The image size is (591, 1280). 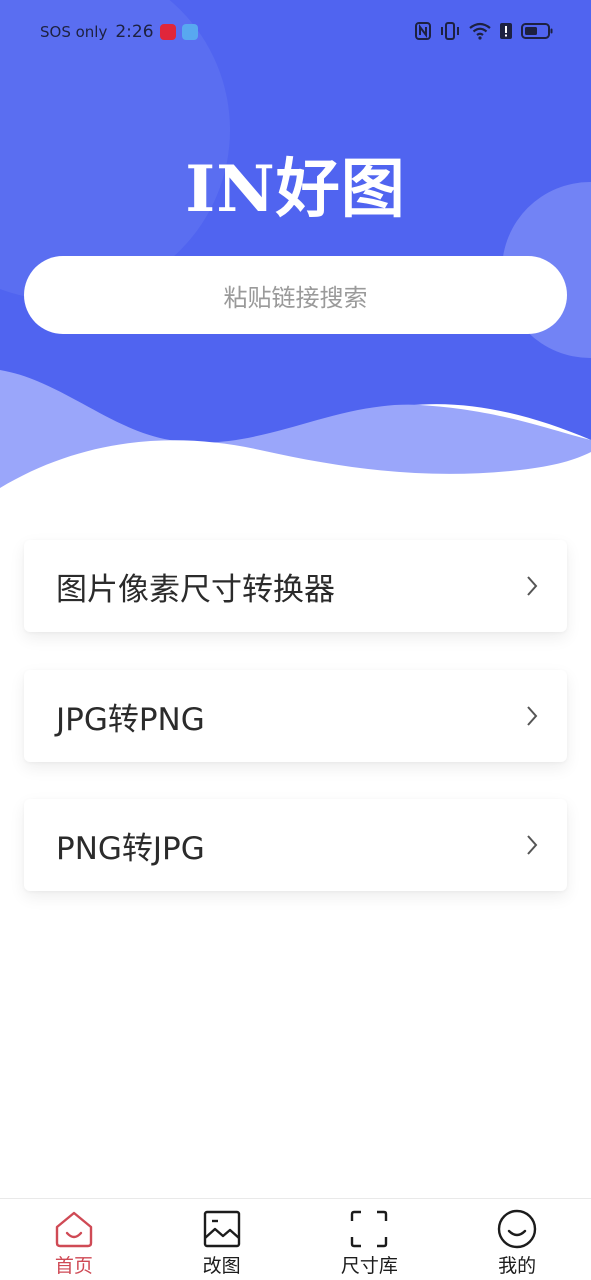 I want to click on tab-size-library: 尺寸库, so click(x=370, y=1239).